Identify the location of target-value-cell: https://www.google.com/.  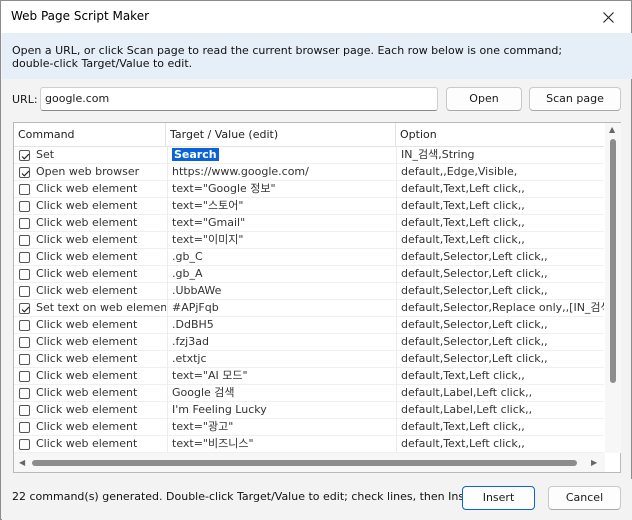
(281, 172).